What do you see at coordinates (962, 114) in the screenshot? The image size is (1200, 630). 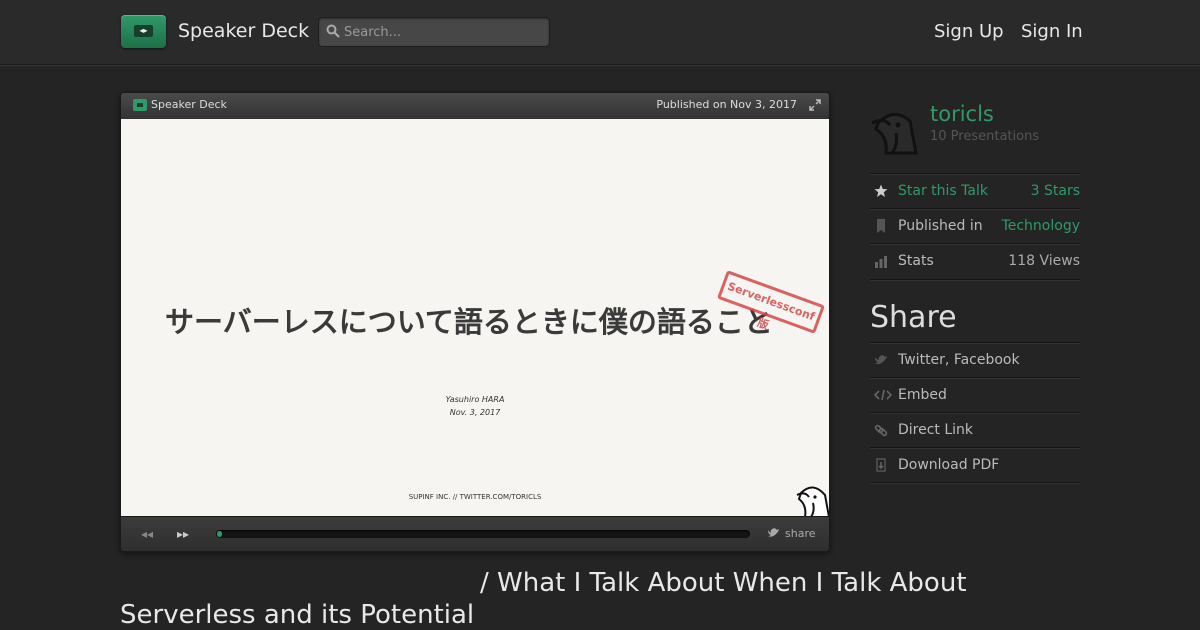 I see `user-name-link: toricls` at bounding box center [962, 114].